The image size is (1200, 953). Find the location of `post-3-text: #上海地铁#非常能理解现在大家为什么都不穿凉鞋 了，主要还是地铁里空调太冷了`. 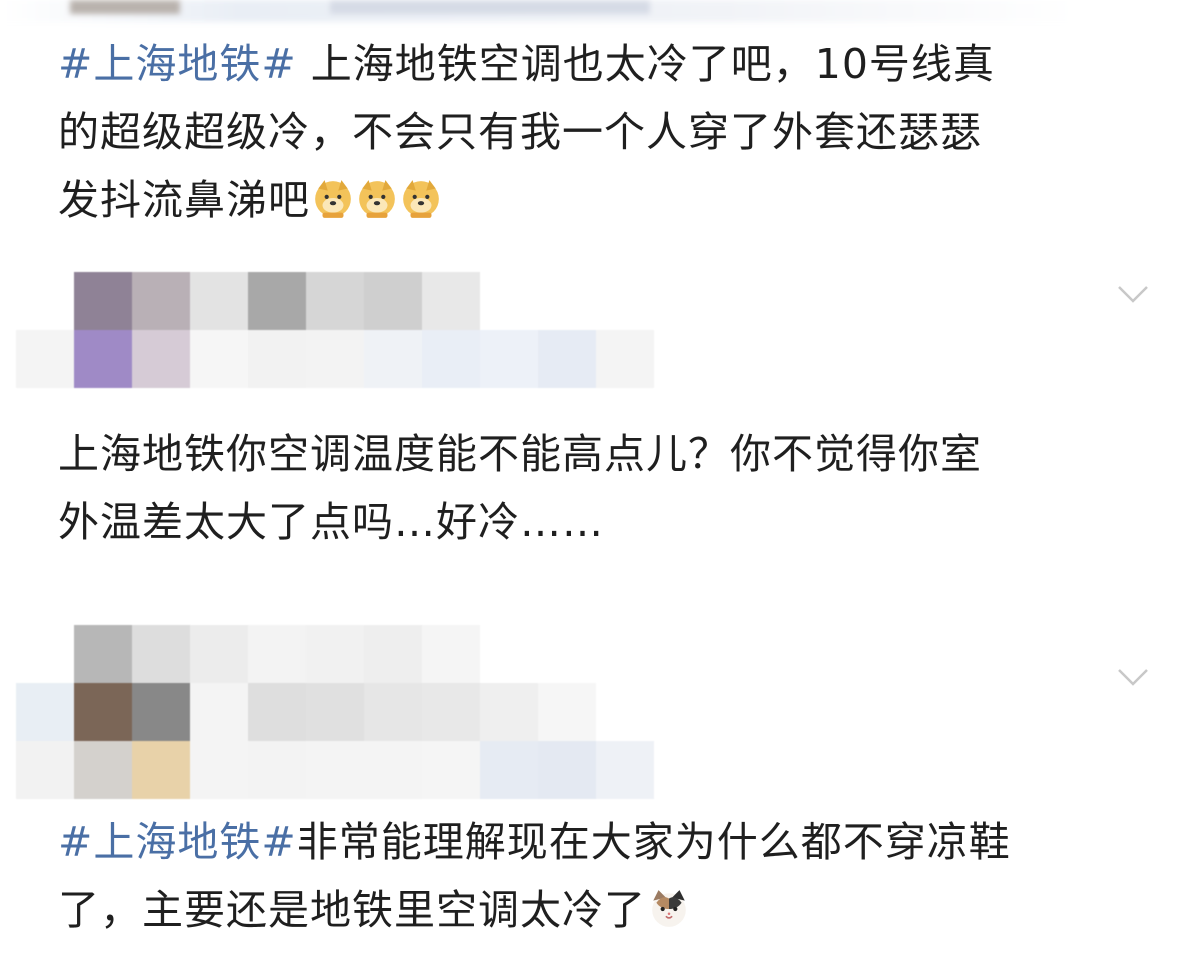

post-3-text: #上海地铁#非常能理解现在大家为什么都不穿凉鞋 了，主要还是地铁里空调太冷了 is located at coordinates (603, 876).